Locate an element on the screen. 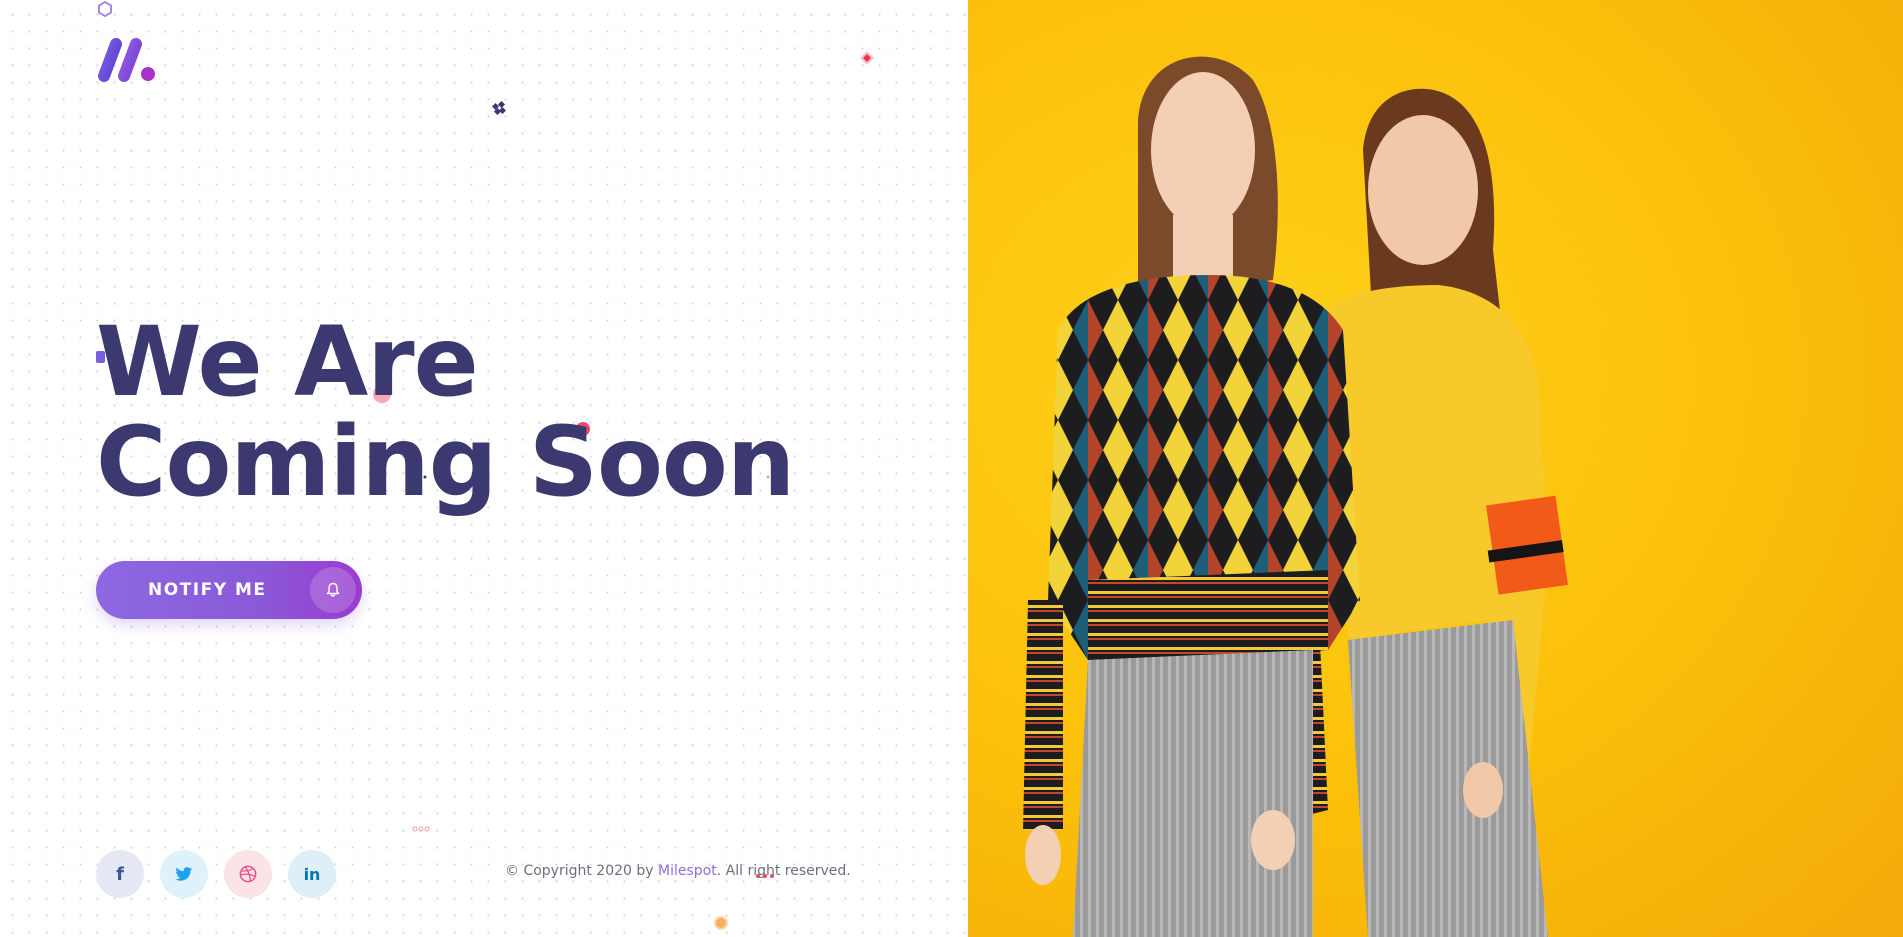  notify-me-label: NOTIFY ME is located at coordinates (207, 590).